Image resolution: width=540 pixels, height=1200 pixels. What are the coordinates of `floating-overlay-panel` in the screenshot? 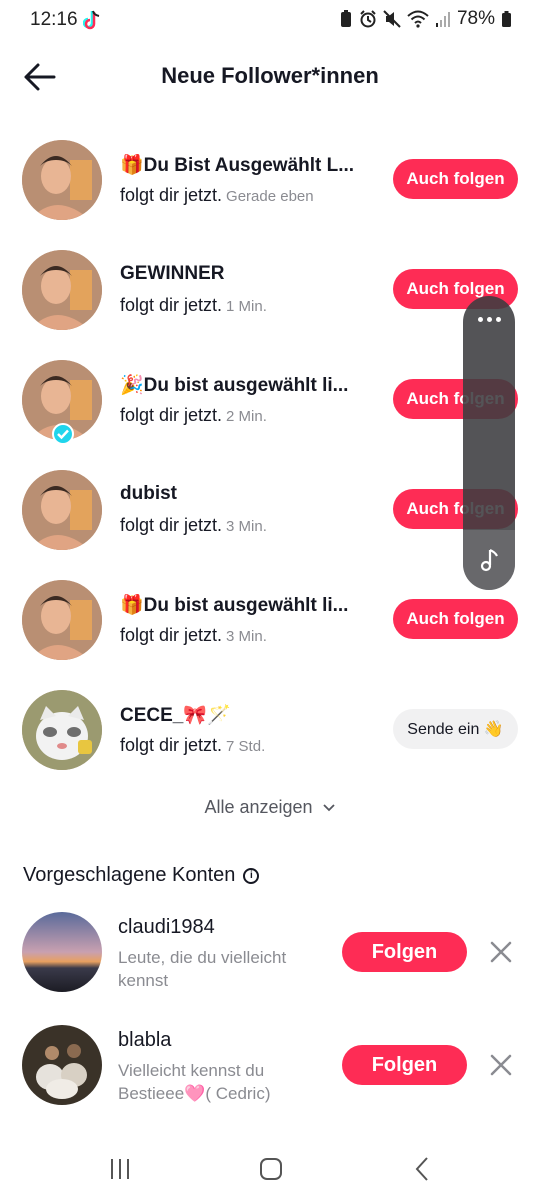 It's located at (489, 443).